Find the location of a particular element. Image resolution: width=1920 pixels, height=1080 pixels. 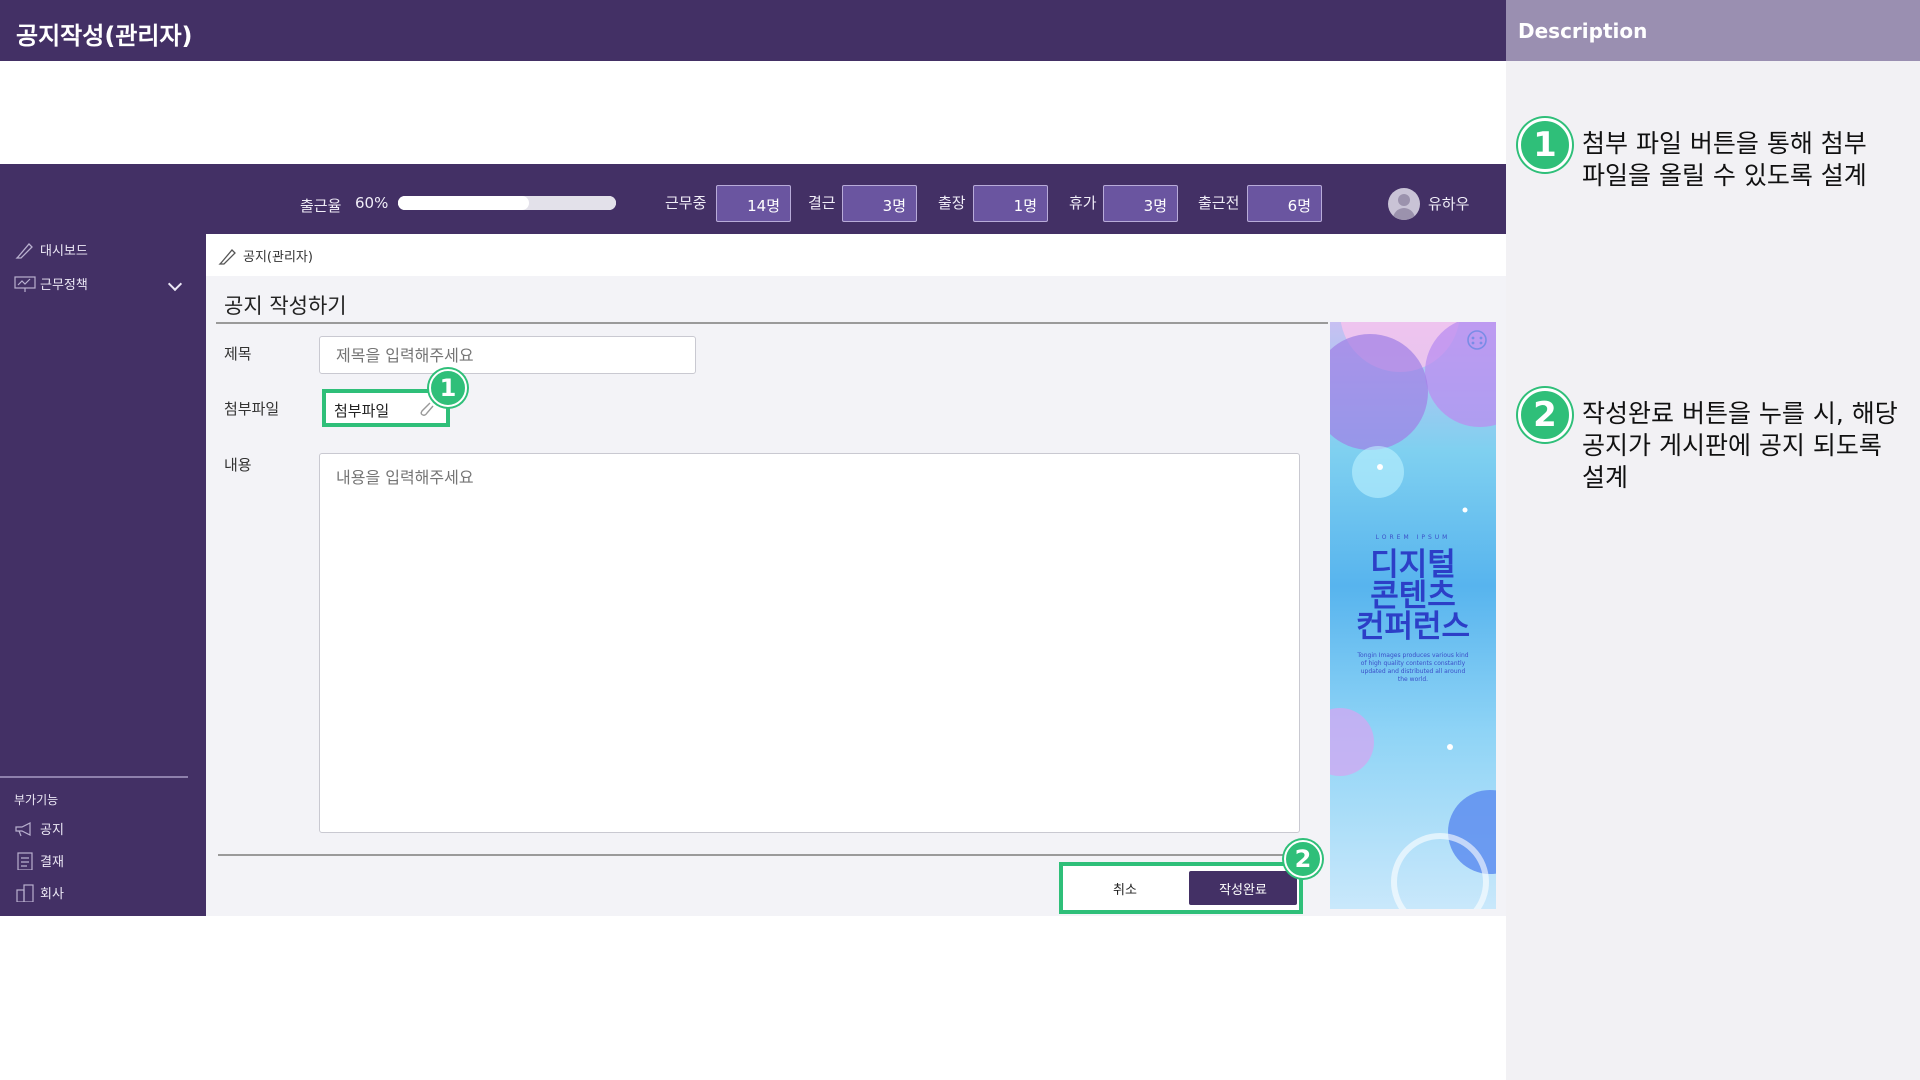

avatar is located at coordinates (1404, 204).